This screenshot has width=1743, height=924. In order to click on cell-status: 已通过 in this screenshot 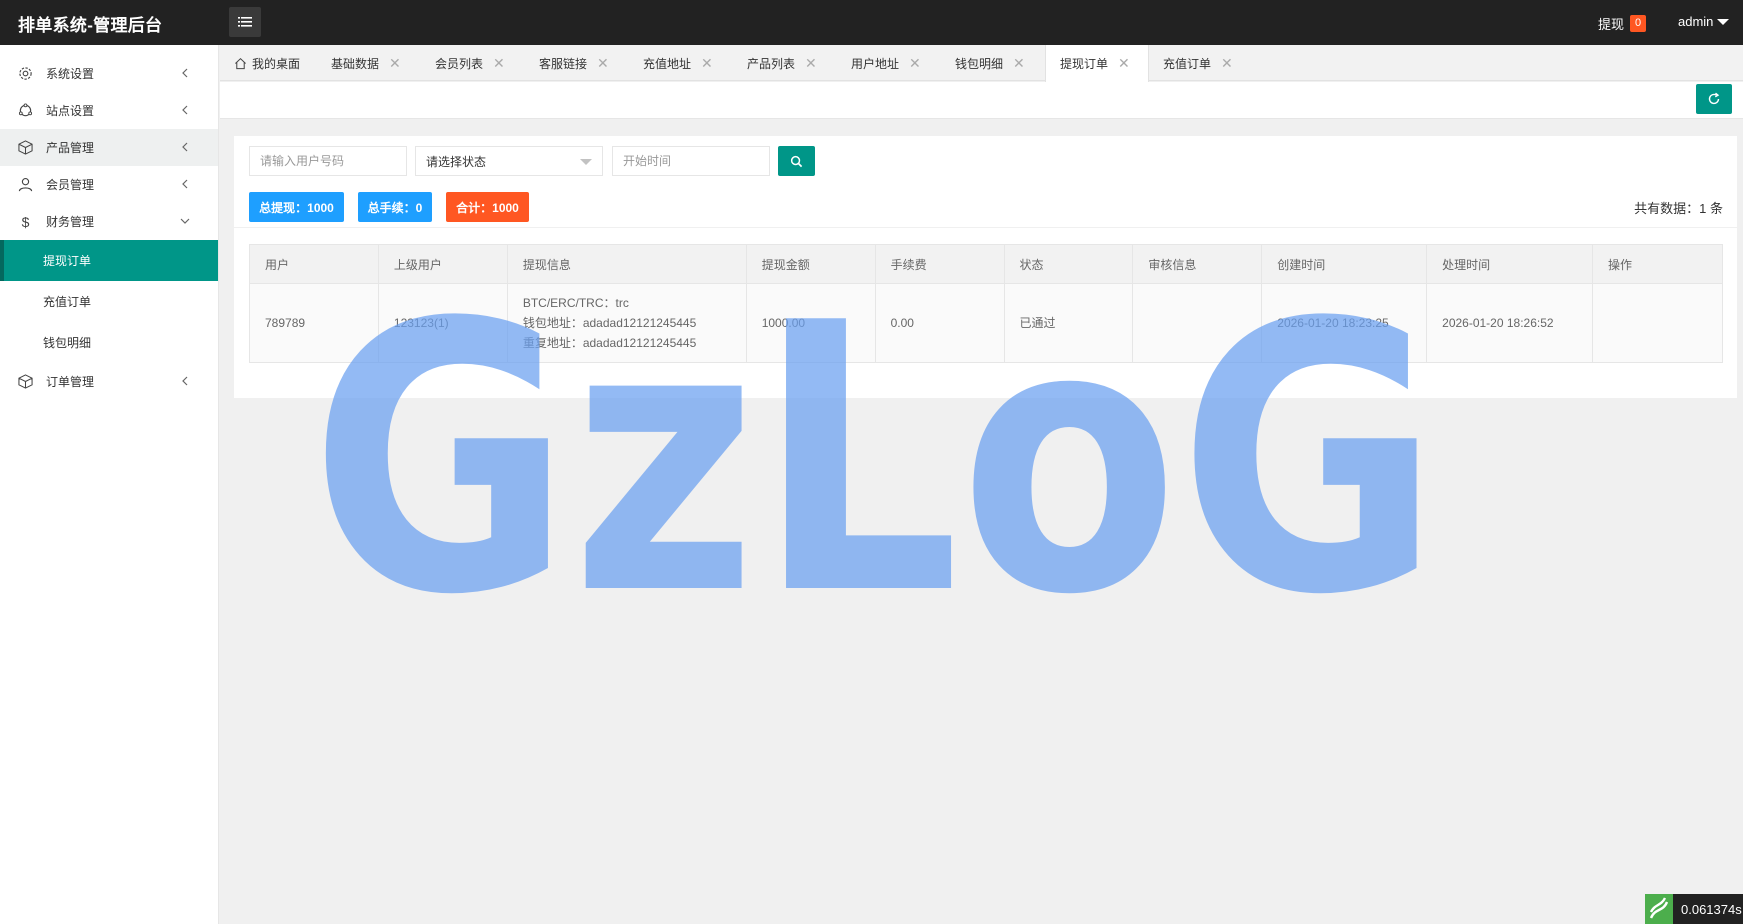, I will do `click(1068, 323)`.